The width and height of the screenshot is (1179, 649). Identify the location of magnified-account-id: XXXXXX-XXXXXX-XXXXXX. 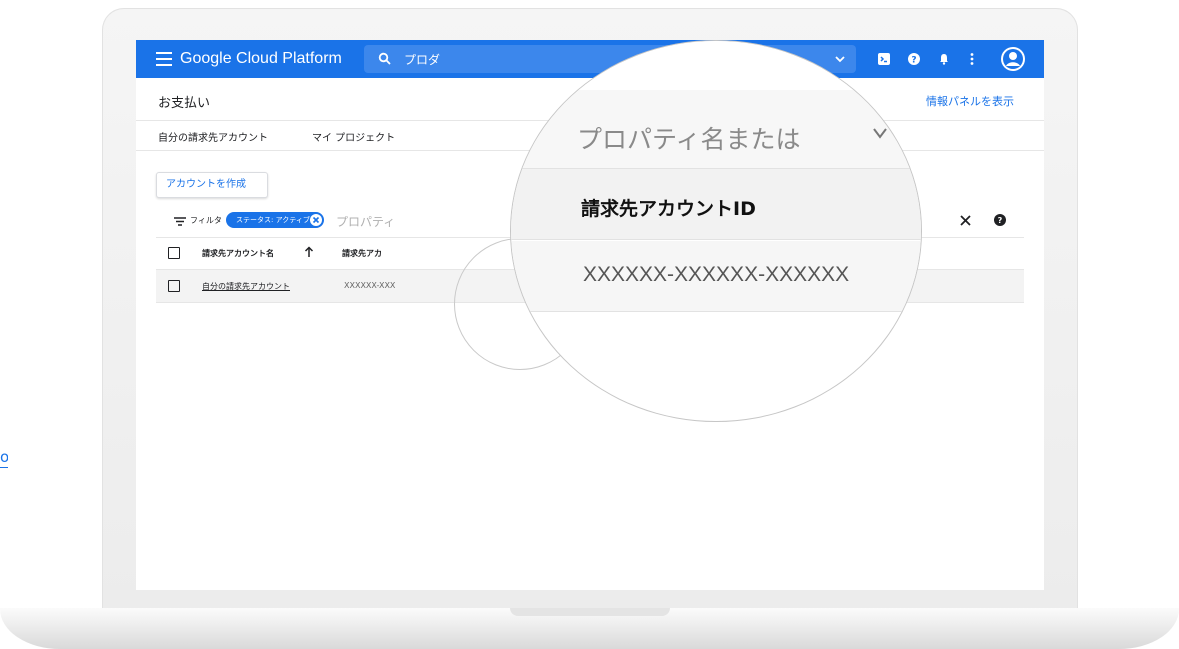
(716, 274).